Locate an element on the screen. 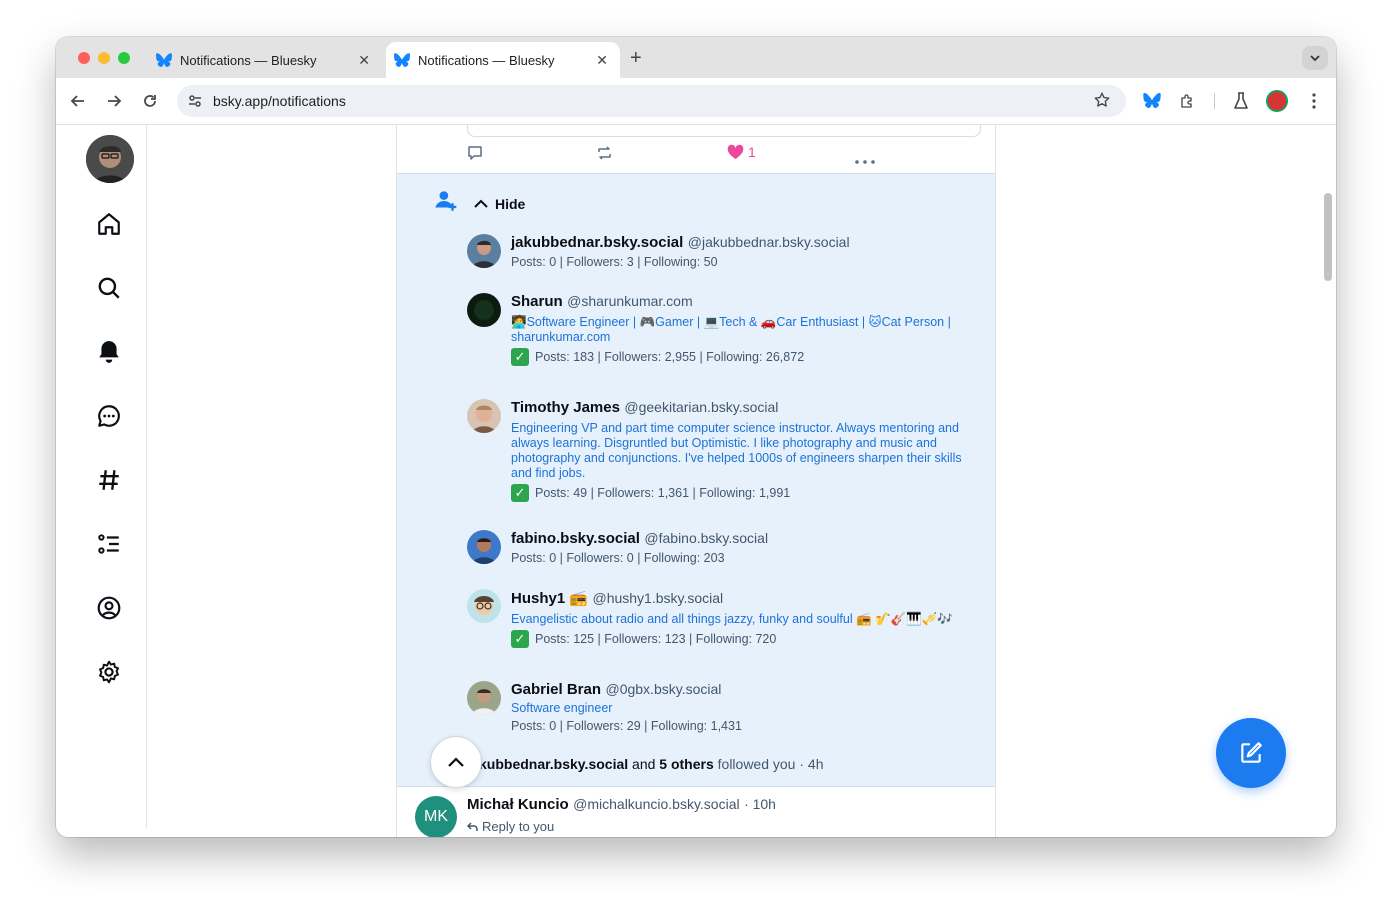 This screenshot has width=1392, height=912. tab-2: Notifications — Bluesky ✕ is located at coordinates (503, 60).